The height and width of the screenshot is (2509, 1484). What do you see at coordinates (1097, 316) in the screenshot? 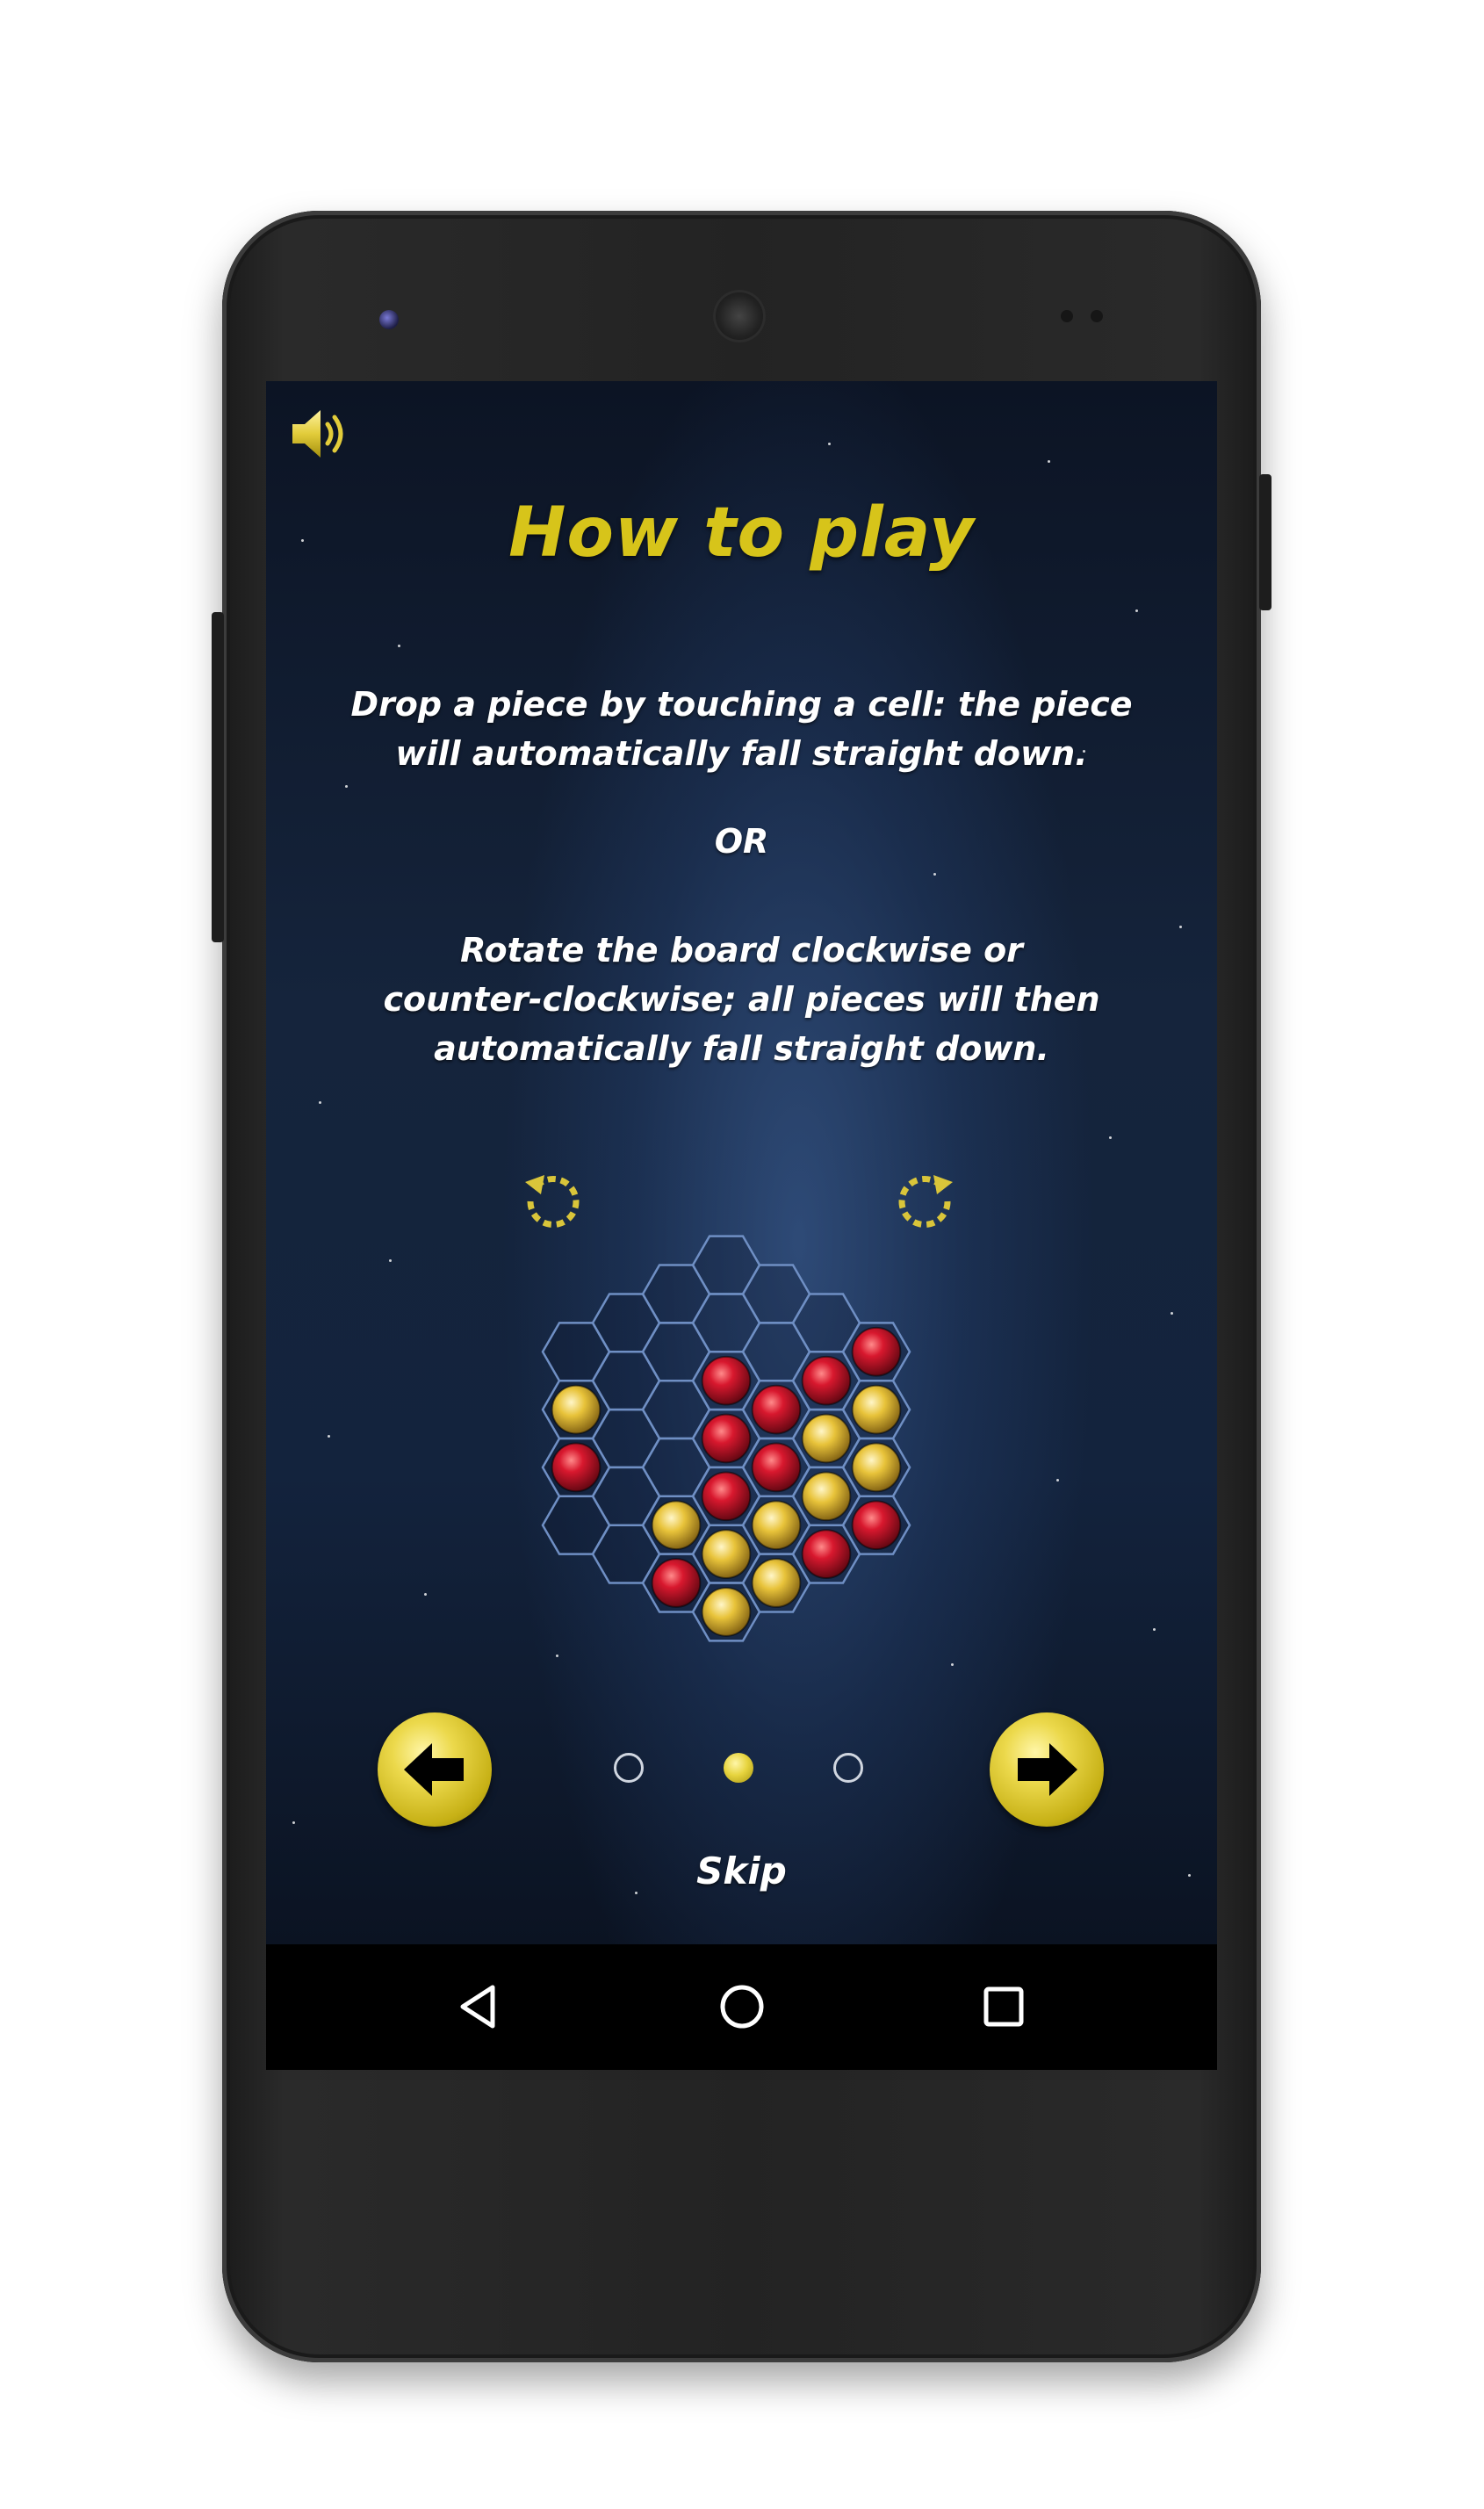
I see `front-sensor-right` at bounding box center [1097, 316].